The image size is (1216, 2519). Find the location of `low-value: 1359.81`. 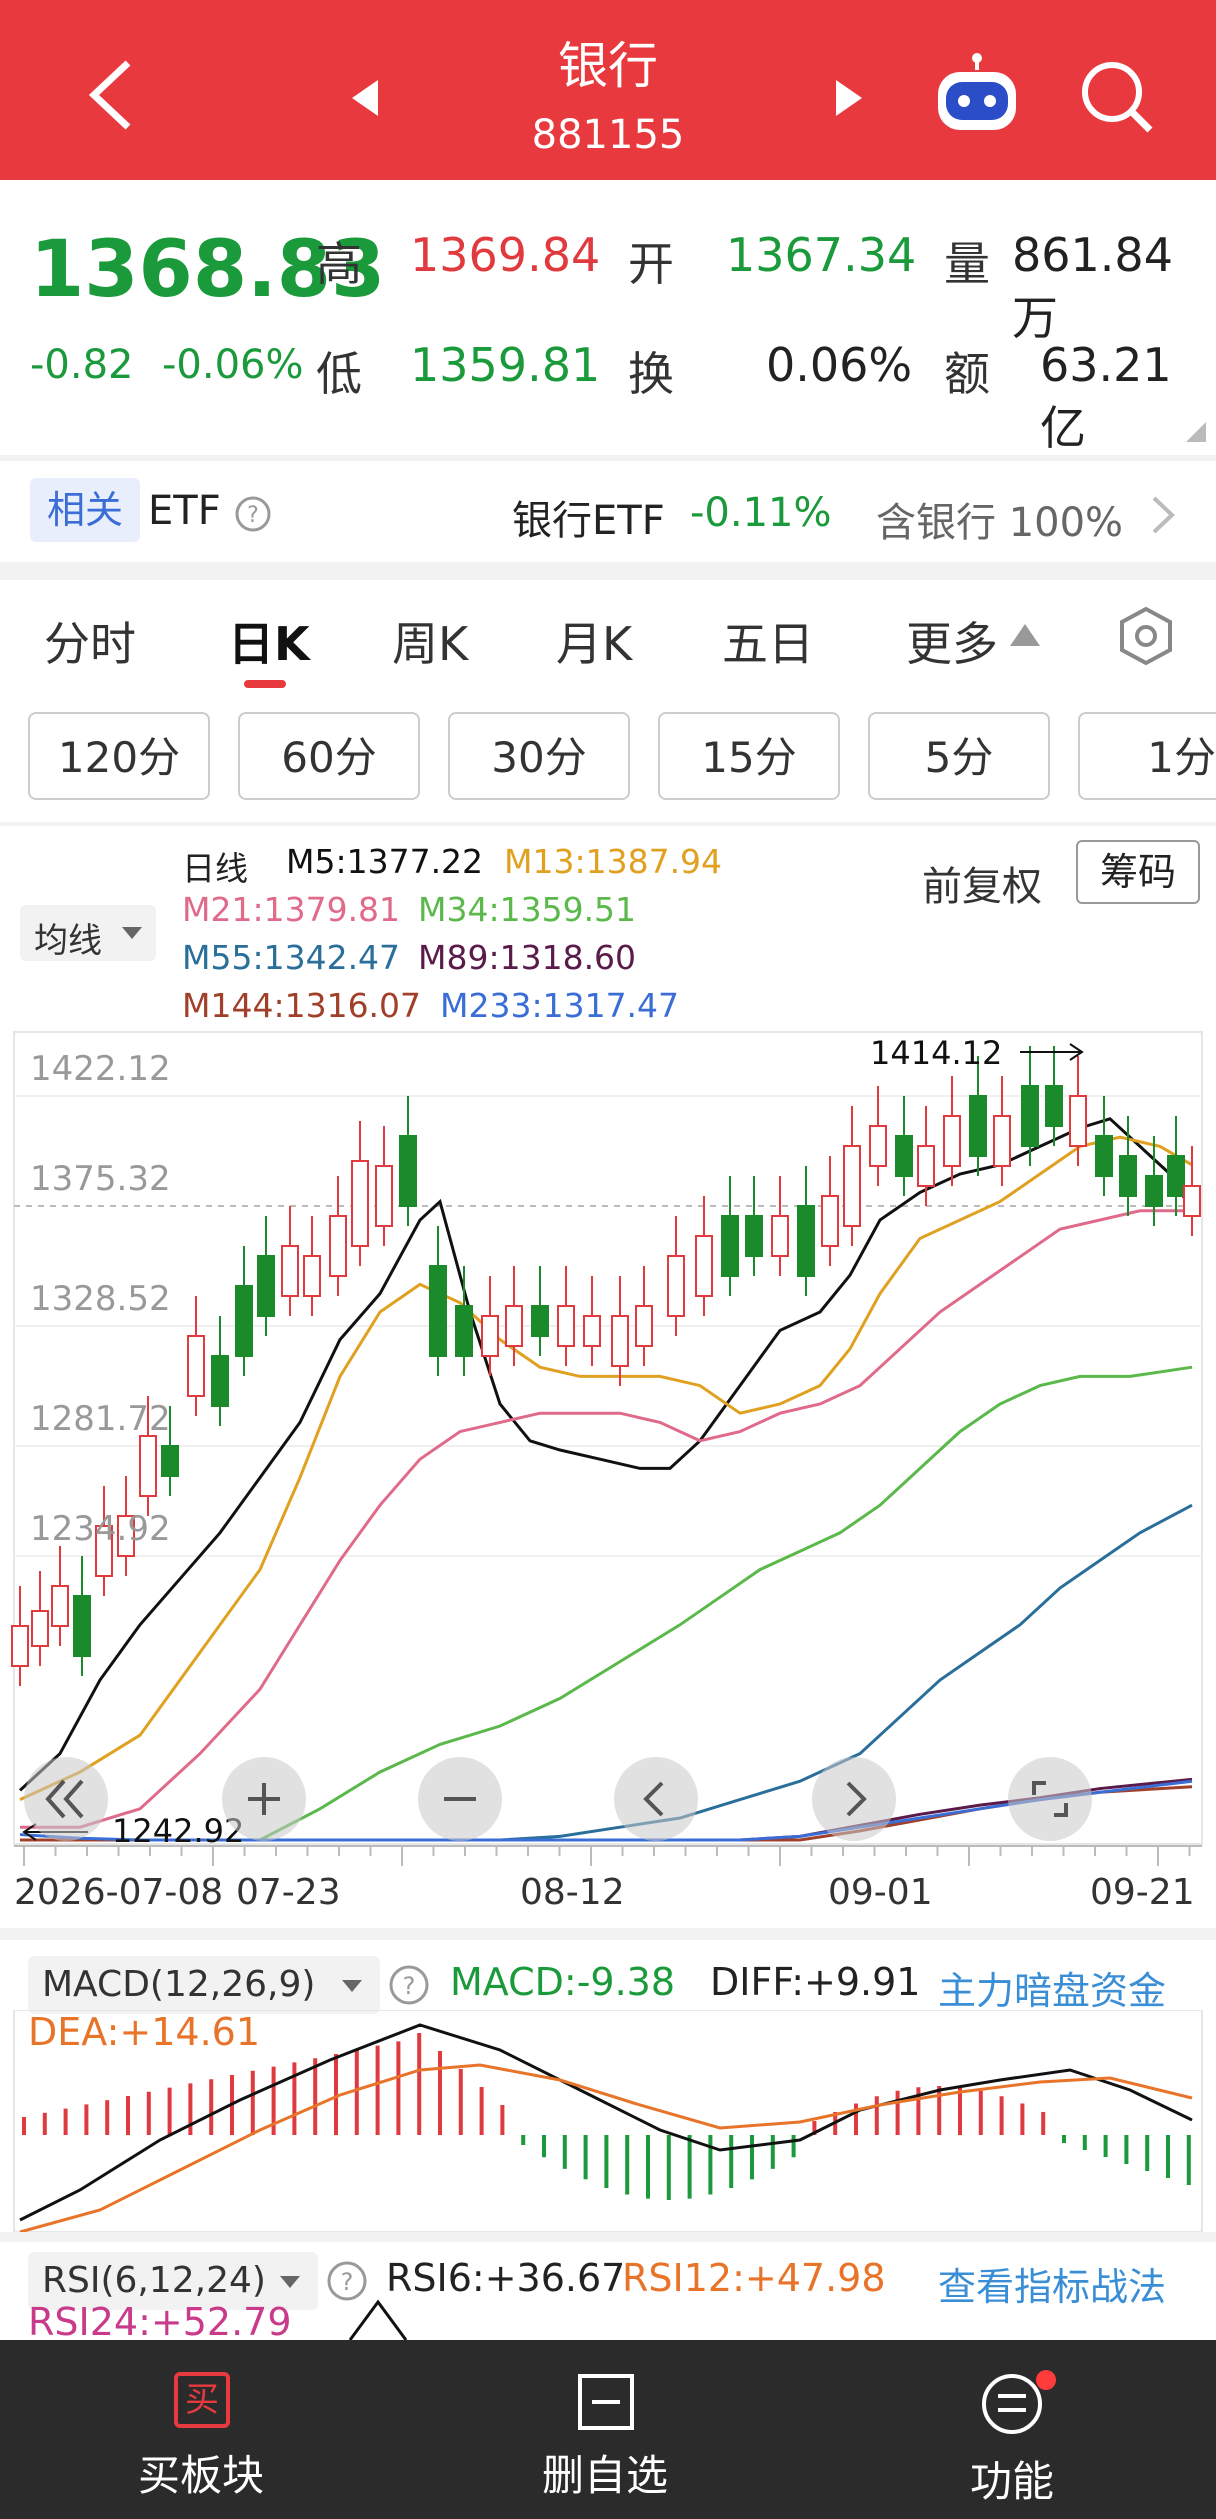

low-value: 1359.81 is located at coordinates (505, 365).